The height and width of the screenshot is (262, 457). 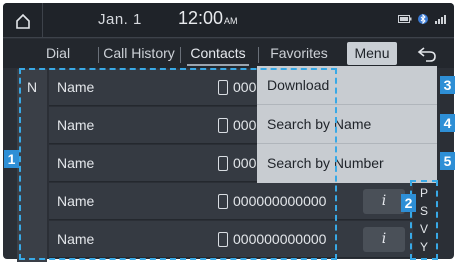 What do you see at coordinates (11, 159) in the screenshot?
I see `callout-badge: 1` at bounding box center [11, 159].